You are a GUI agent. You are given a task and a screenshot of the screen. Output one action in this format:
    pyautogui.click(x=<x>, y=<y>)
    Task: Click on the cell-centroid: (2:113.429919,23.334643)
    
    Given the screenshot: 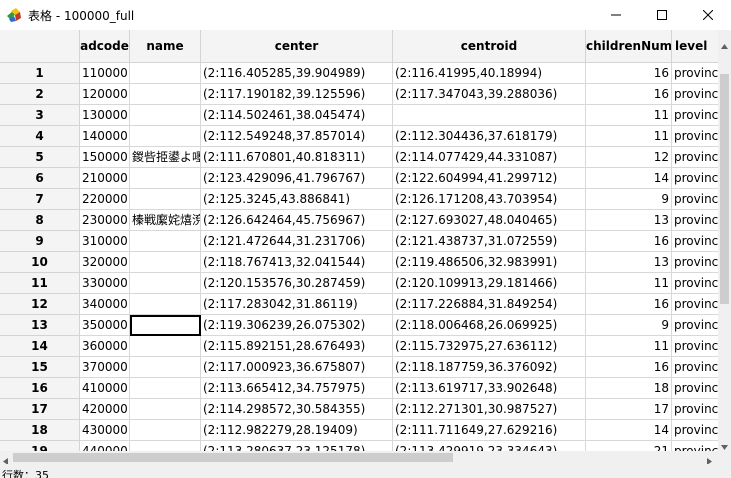 What is the action you would take?
    pyautogui.click(x=489, y=446)
    